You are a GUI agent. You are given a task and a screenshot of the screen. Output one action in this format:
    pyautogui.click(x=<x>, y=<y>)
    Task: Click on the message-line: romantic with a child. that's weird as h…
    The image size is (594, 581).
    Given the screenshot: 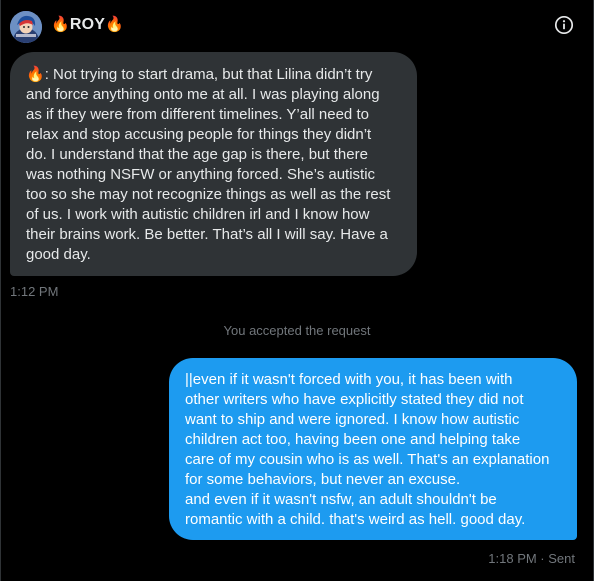 What is the action you would take?
    pyautogui.click(x=355, y=519)
    